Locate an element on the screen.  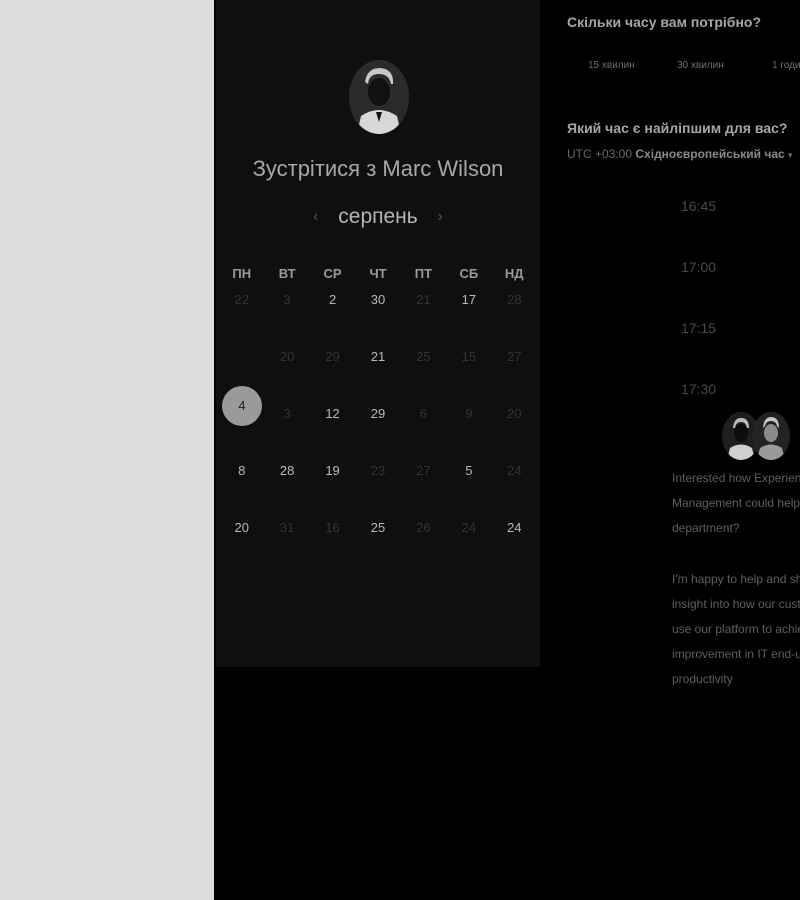
weekday-label: ЧТ is located at coordinates (378, 273).